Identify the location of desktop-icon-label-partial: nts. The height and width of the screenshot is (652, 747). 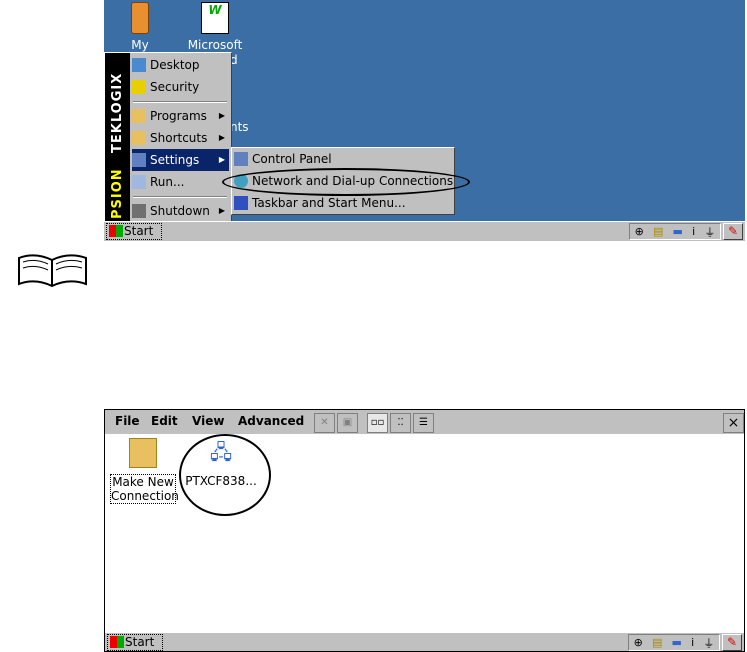
(239, 127).